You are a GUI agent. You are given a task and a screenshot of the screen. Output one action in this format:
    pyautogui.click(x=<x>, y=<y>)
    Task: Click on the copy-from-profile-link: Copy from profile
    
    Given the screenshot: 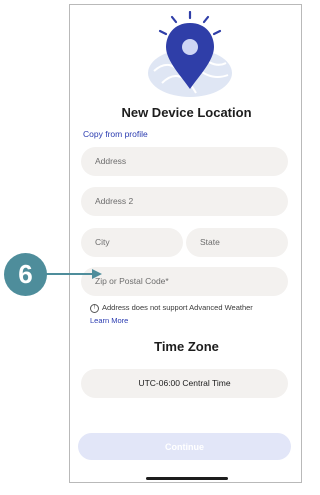 What is the action you would take?
    pyautogui.click(x=115, y=134)
    